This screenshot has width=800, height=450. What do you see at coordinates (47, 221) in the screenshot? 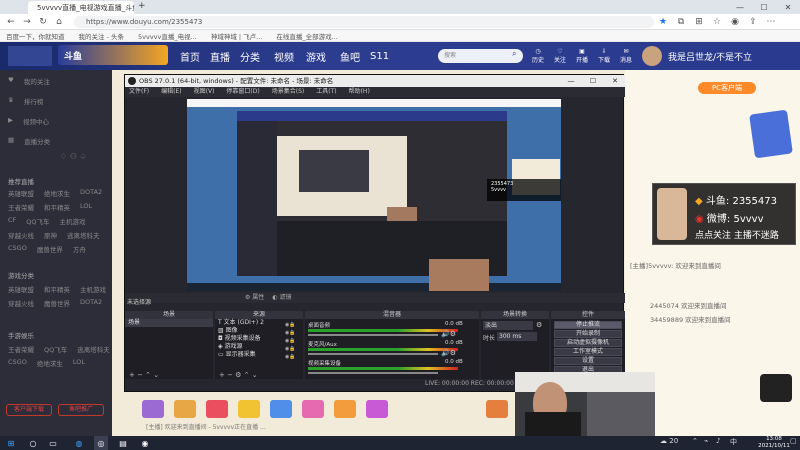
I see `sidebar-row: CF QQ飞车 主机游戏` at bounding box center [47, 221].